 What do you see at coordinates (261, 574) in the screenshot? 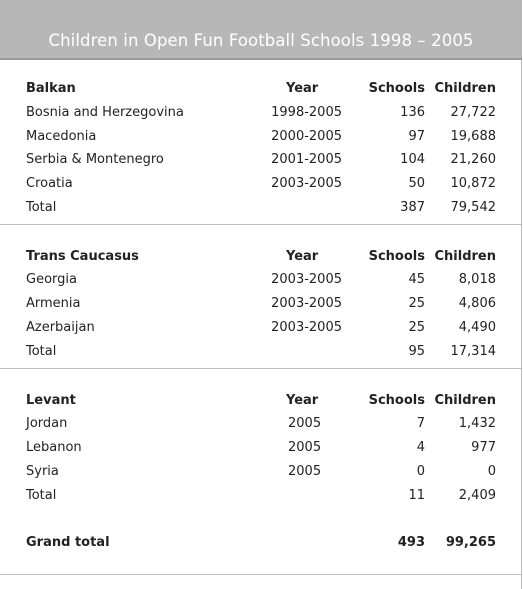
I see `bottom-divider` at bounding box center [261, 574].